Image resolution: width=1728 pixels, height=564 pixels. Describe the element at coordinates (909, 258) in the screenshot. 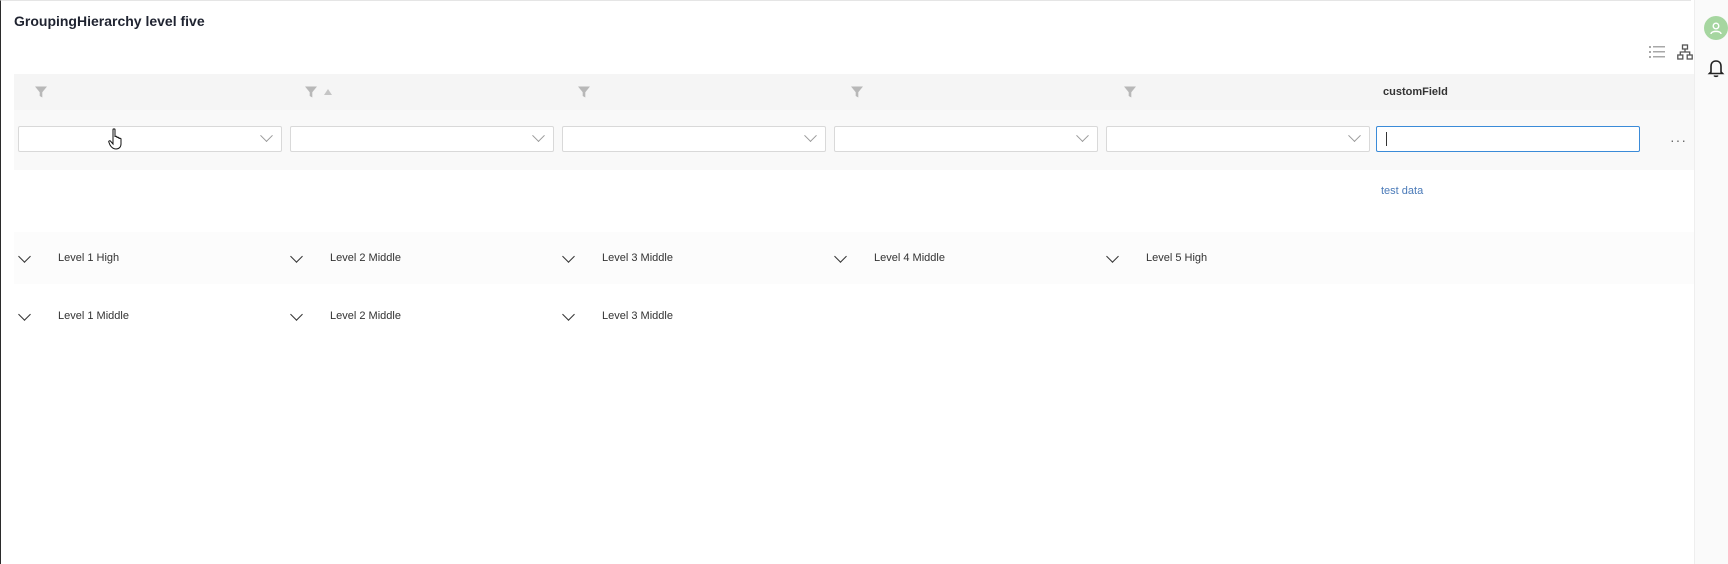

I see `group-label: Level 4 Middle` at that location.